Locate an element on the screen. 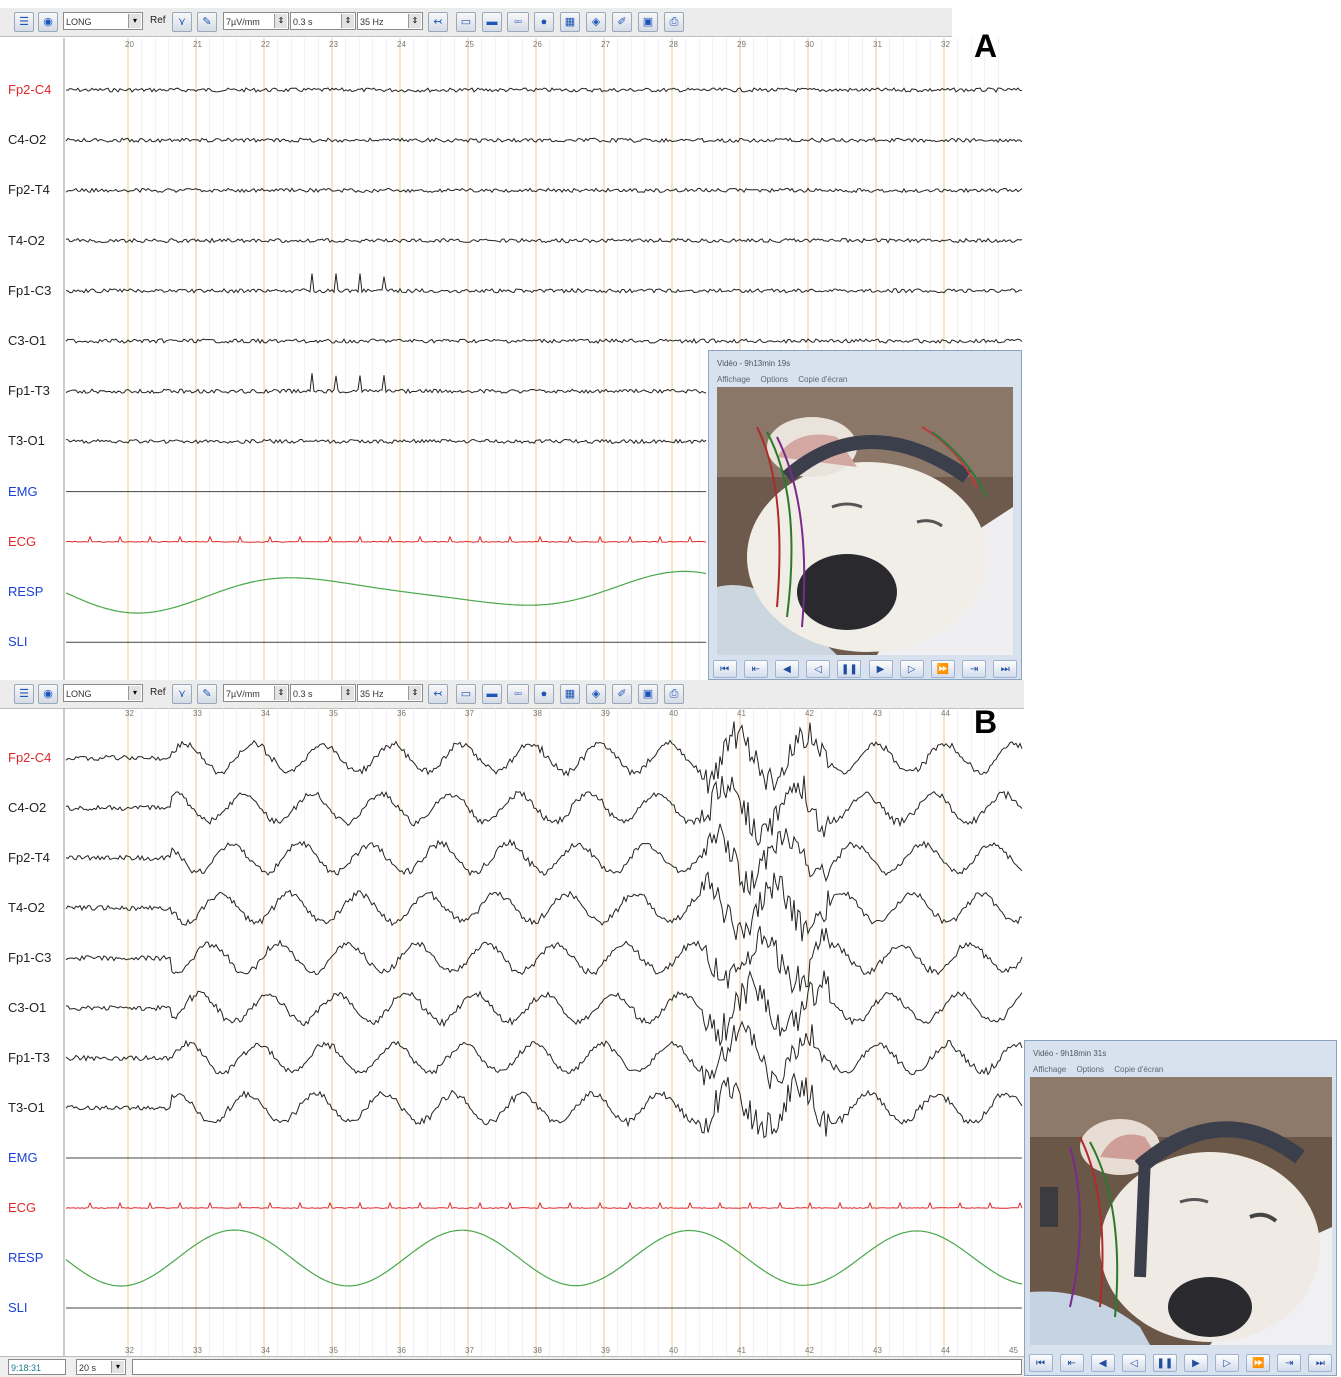 The image size is (1341, 1377). trace-fp1-t3 is located at coordinates (386, 384).